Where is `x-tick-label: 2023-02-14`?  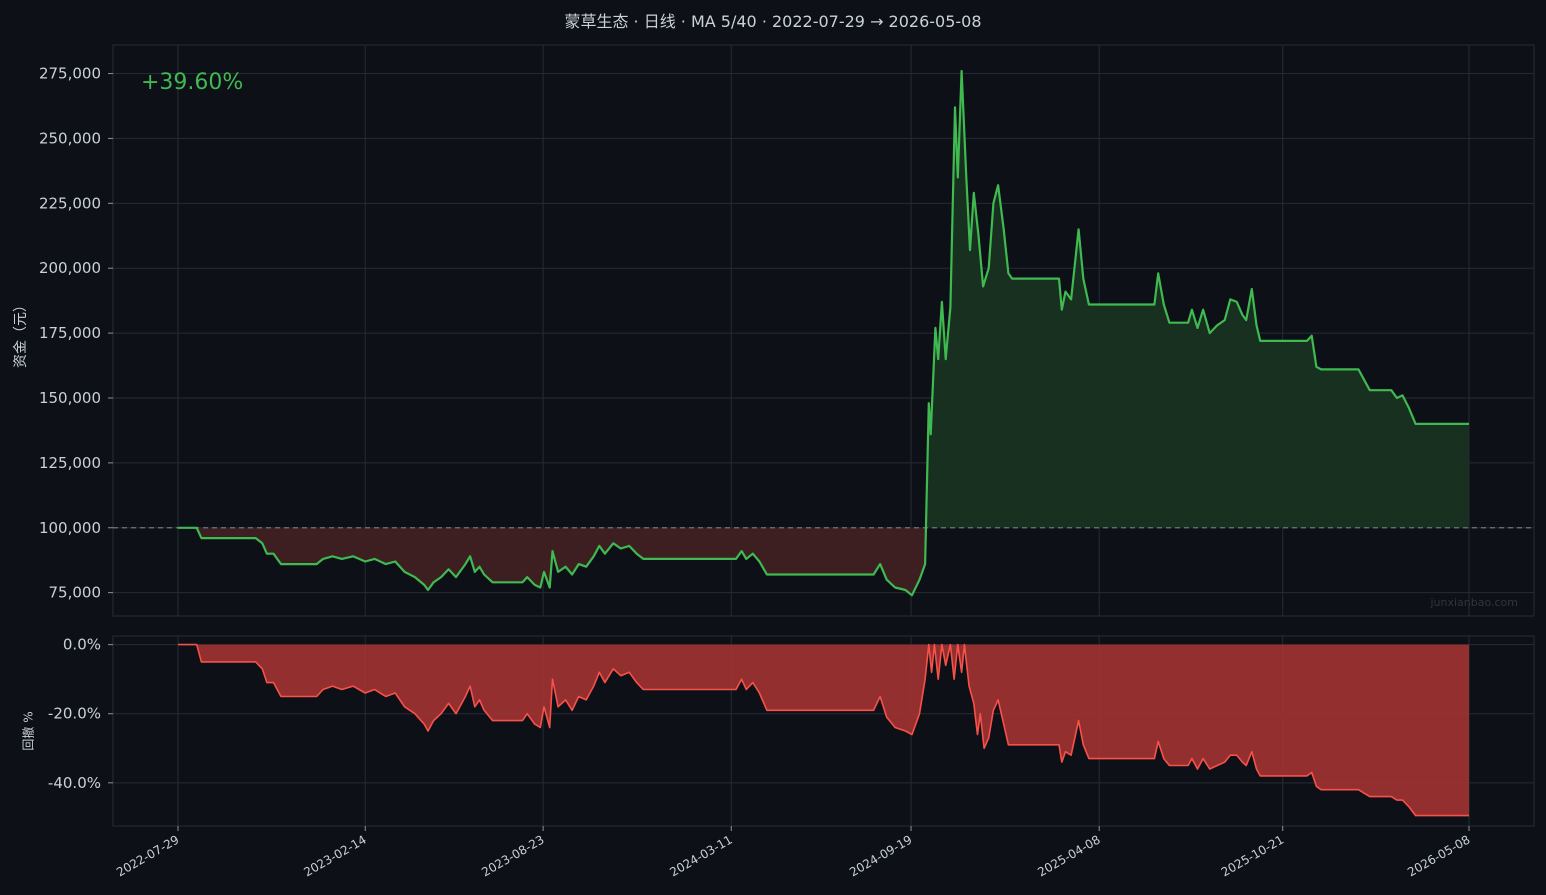 x-tick-label: 2023-02-14 is located at coordinates (334, 855).